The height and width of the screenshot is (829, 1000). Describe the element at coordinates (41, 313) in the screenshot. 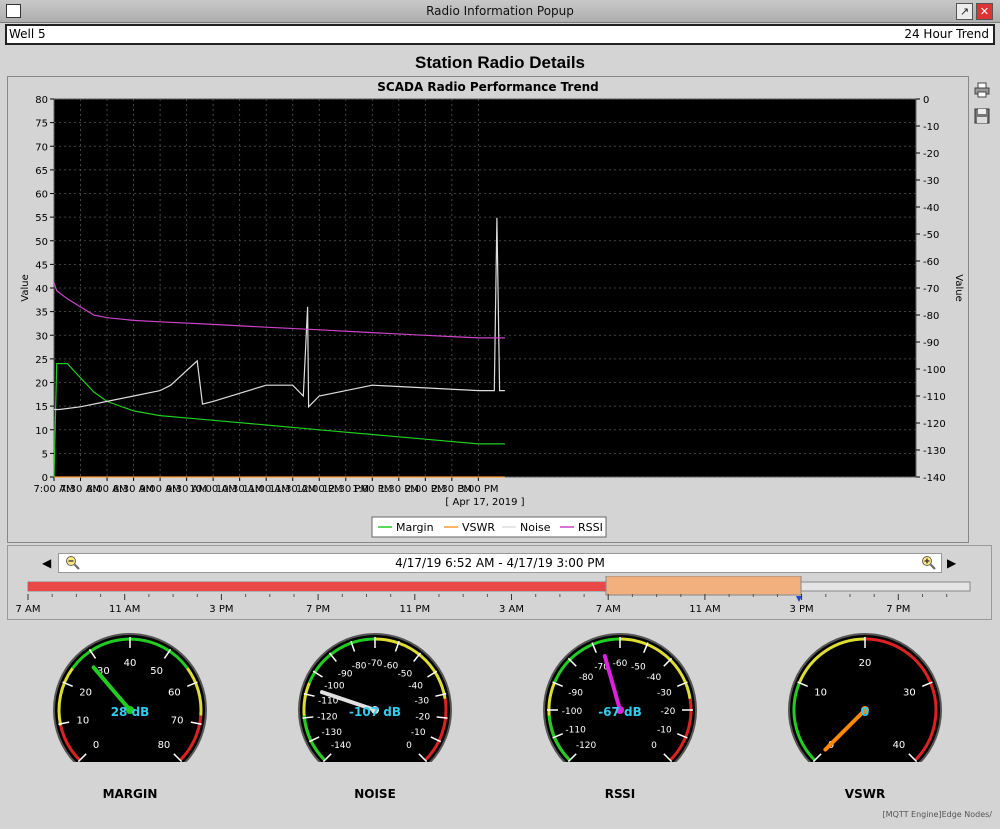

I see `ytick-left-label: 35` at that location.